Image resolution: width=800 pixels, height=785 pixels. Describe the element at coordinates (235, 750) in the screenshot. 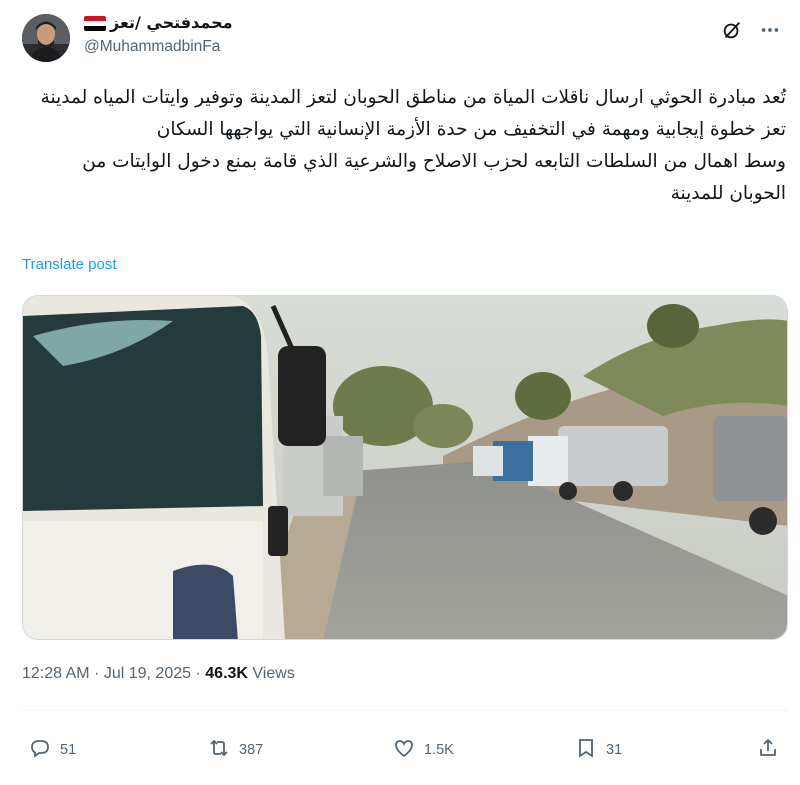

I see `repost-button: 387` at that location.